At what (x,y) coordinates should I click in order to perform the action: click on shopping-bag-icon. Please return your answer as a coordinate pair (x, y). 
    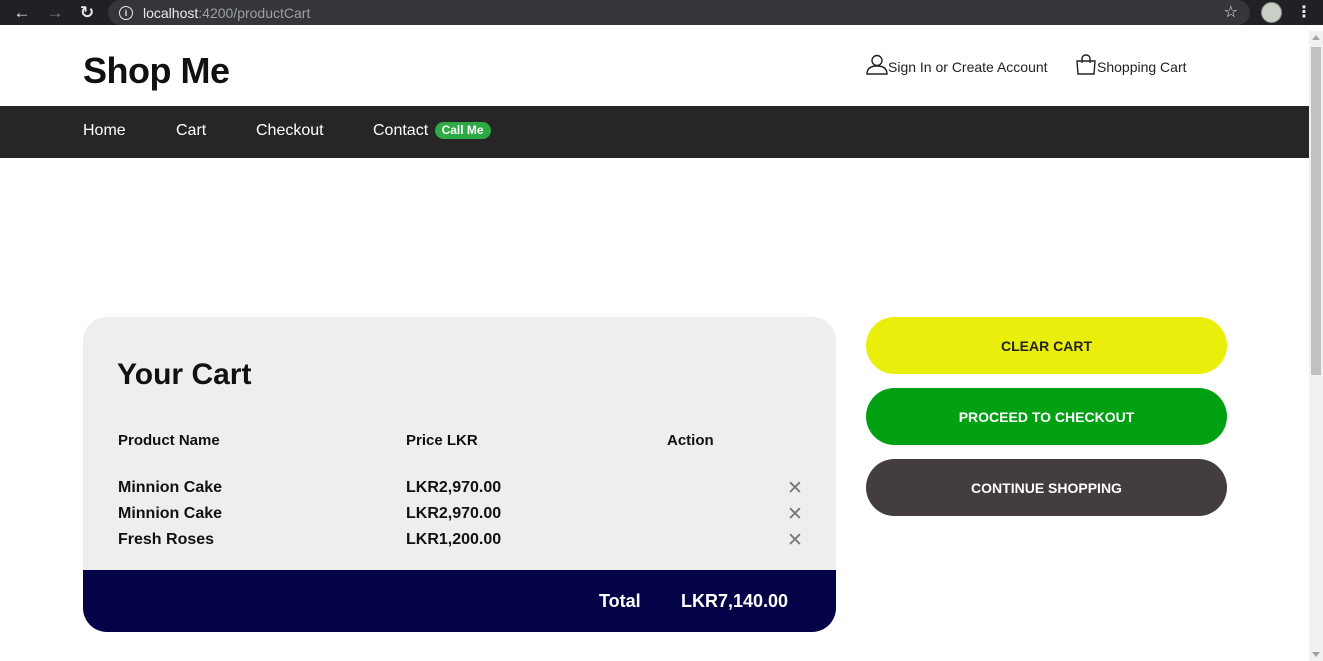
    Looking at the image, I should click on (1086, 64).